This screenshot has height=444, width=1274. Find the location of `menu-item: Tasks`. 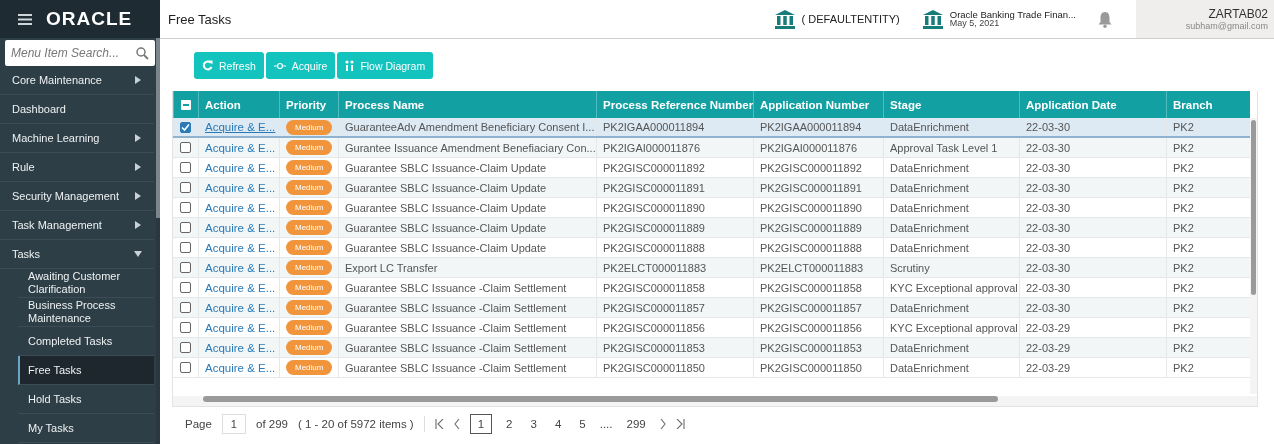

menu-item: Tasks is located at coordinates (77, 254).